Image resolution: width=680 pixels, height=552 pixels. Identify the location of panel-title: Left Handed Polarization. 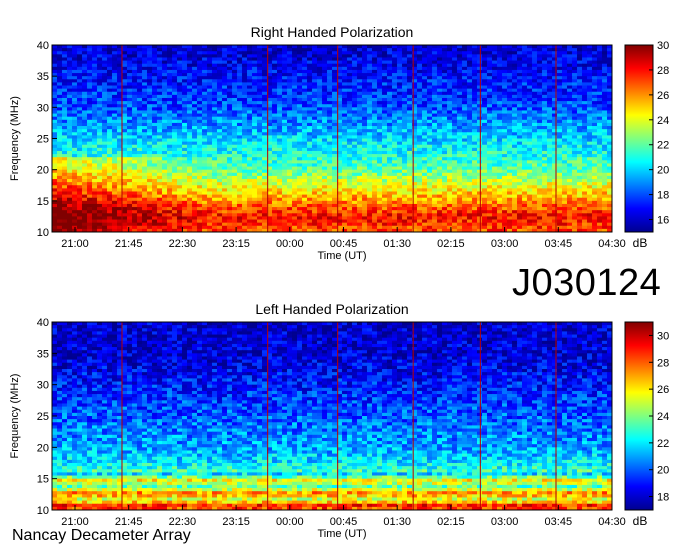
(331, 309).